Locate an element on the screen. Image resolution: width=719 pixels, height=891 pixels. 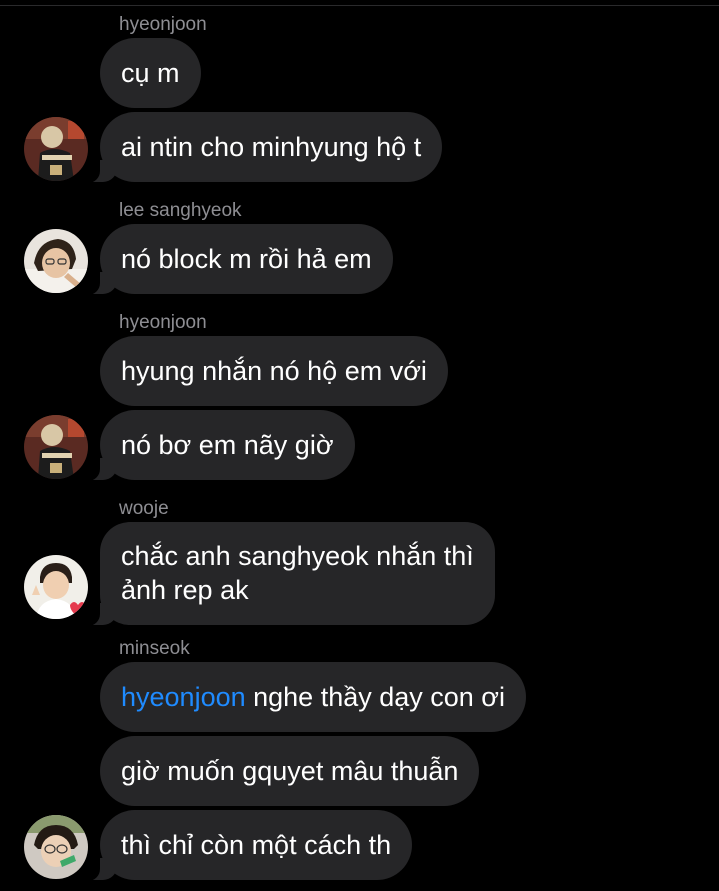
sender-name: wooje is located at coordinates (144, 508).